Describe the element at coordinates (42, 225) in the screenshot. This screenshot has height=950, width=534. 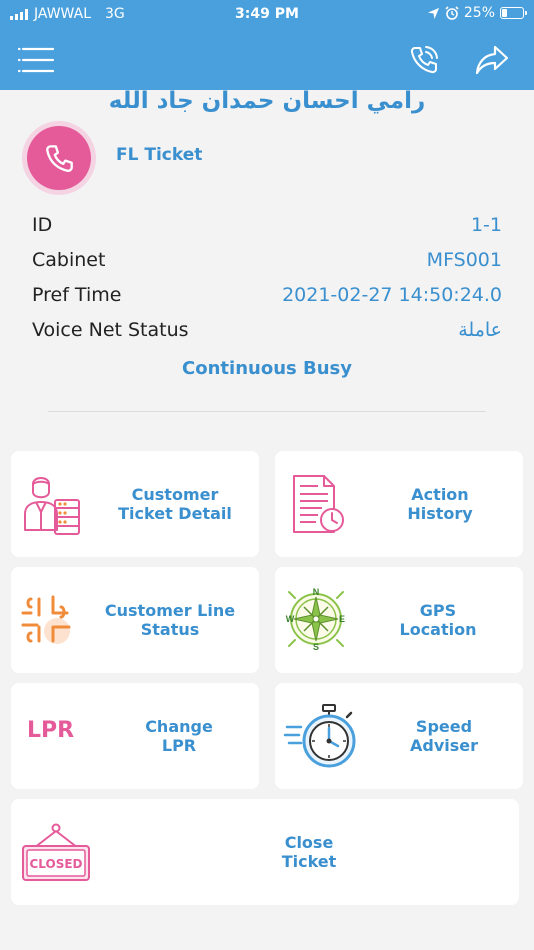
I see `detail-label: ID` at that location.